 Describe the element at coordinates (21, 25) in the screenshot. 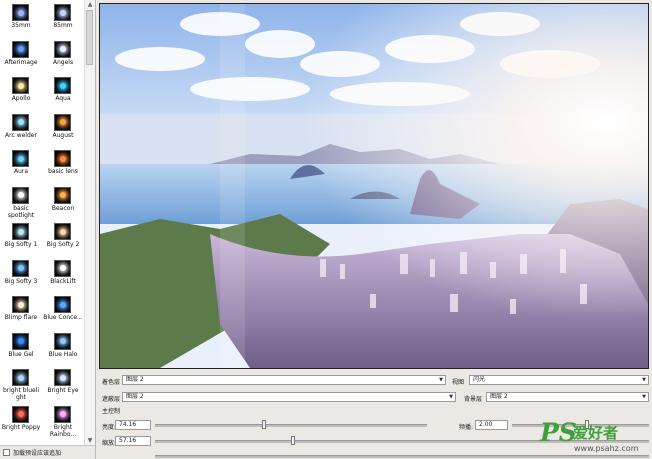

I see `preset-label: 35mm` at that location.